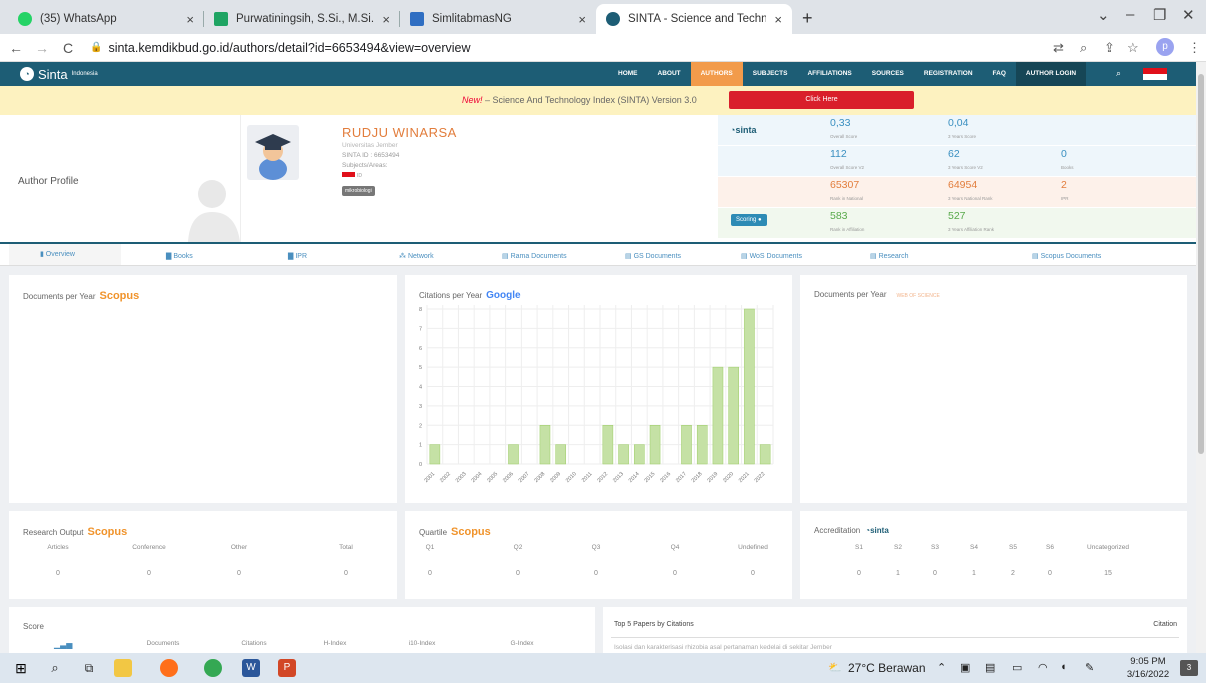  I want to click on sinta-logo: ◔ Sinta Indonesia, so click(59, 74).